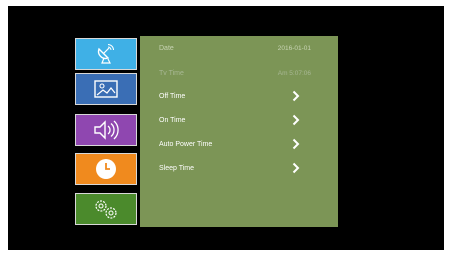  Describe the element at coordinates (294, 48) in the screenshot. I see `date-value: 2016-01-01` at that location.